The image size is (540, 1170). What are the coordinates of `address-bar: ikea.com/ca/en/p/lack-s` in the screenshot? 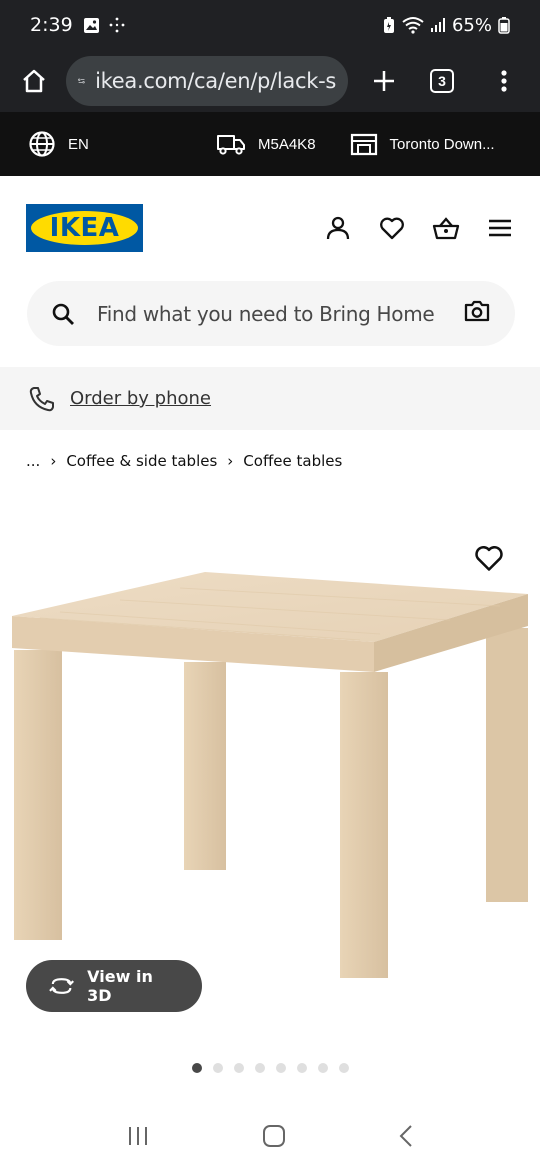 It's located at (207, 81).